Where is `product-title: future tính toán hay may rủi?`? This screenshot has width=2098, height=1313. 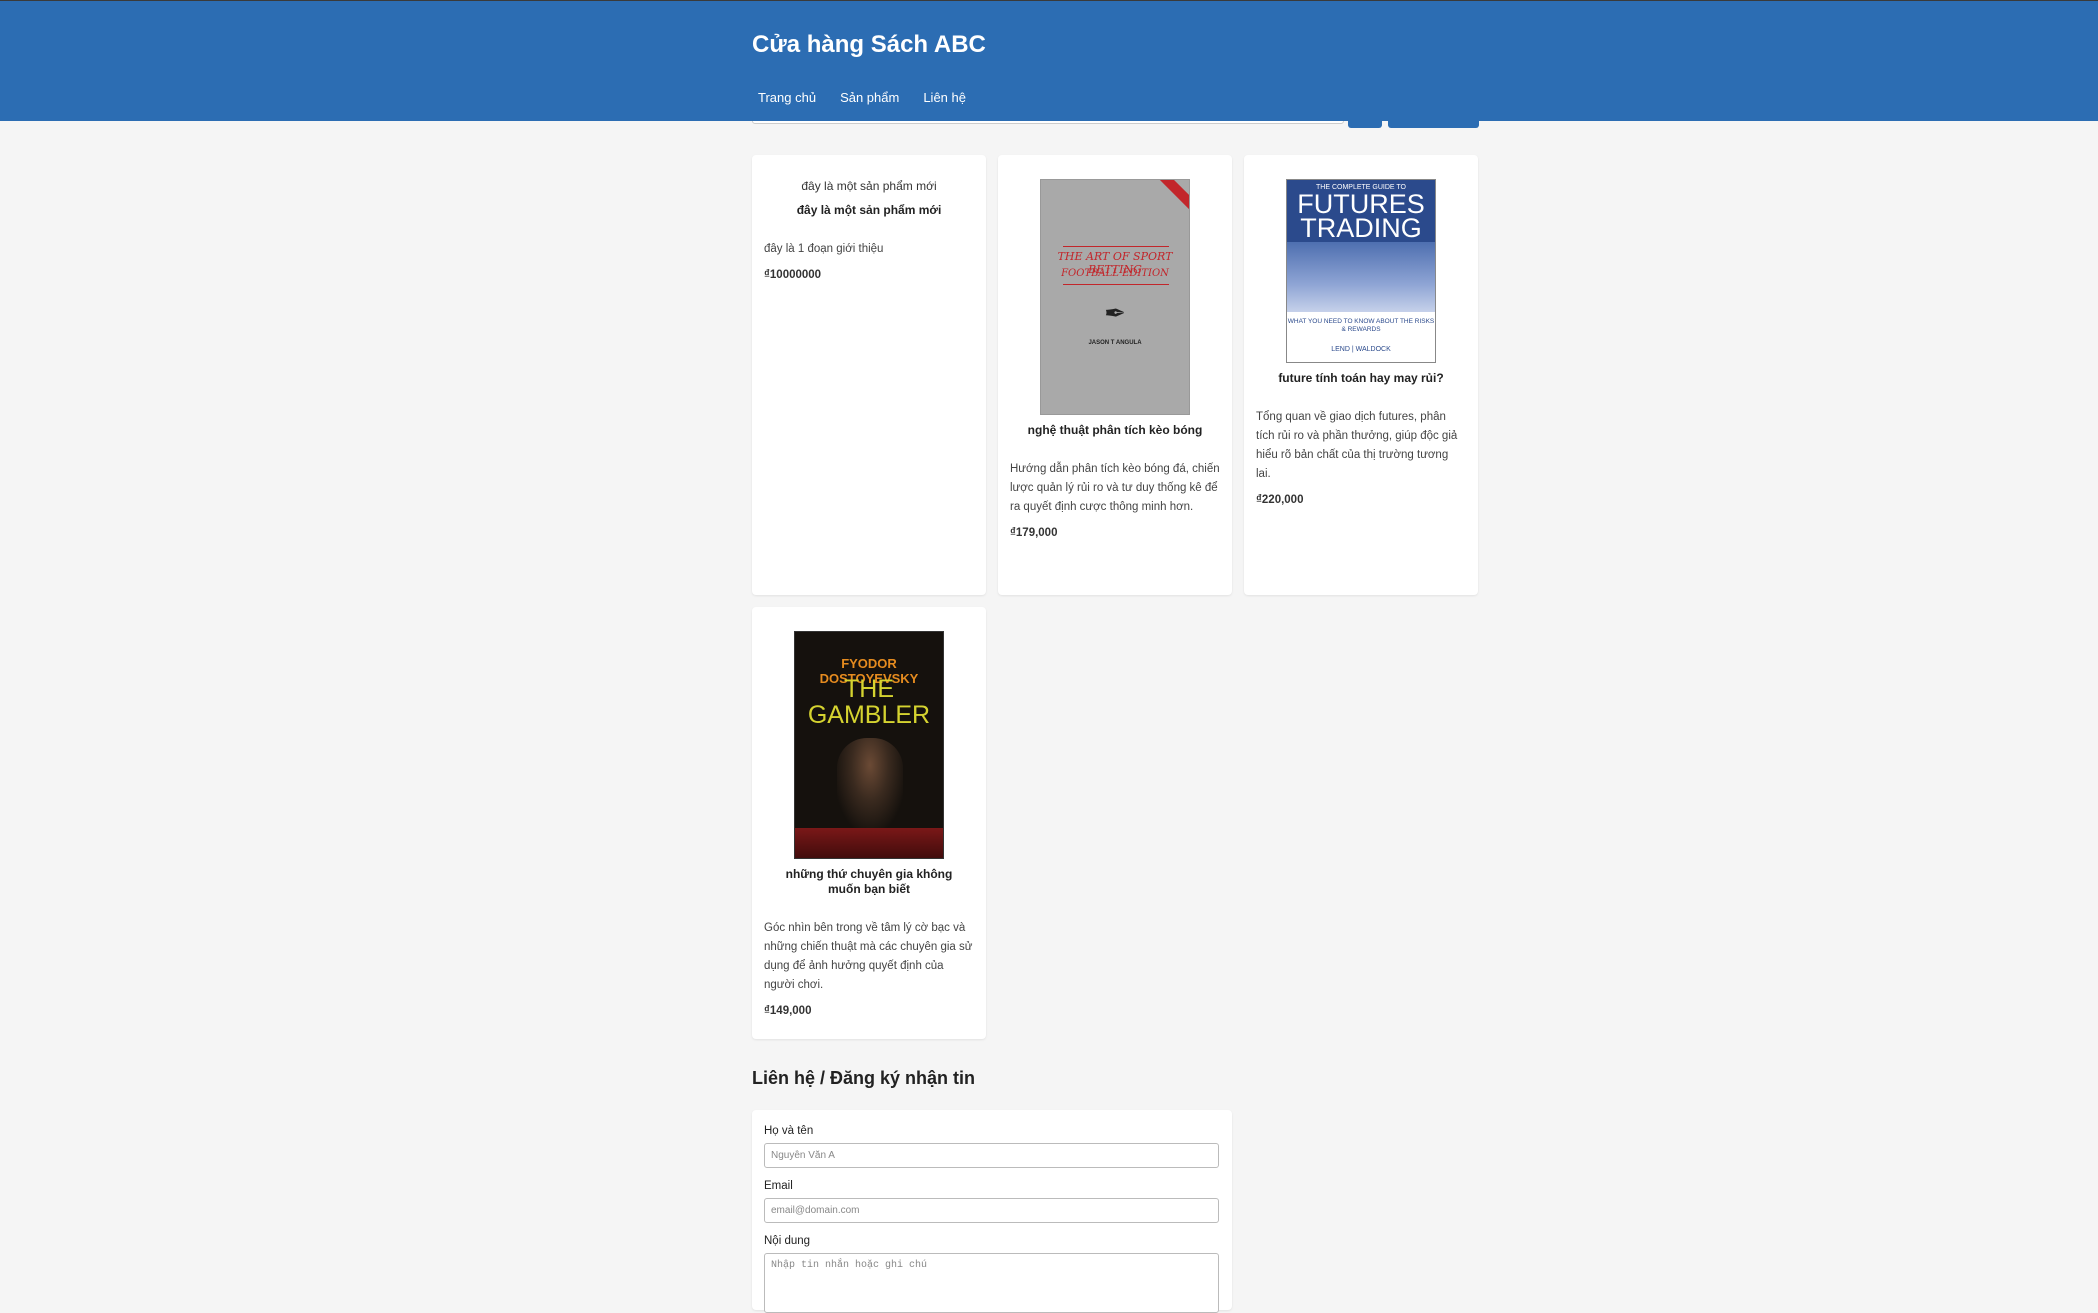
product-title: future tính toán hay may rủi? is located at coordinates (1361, 378).